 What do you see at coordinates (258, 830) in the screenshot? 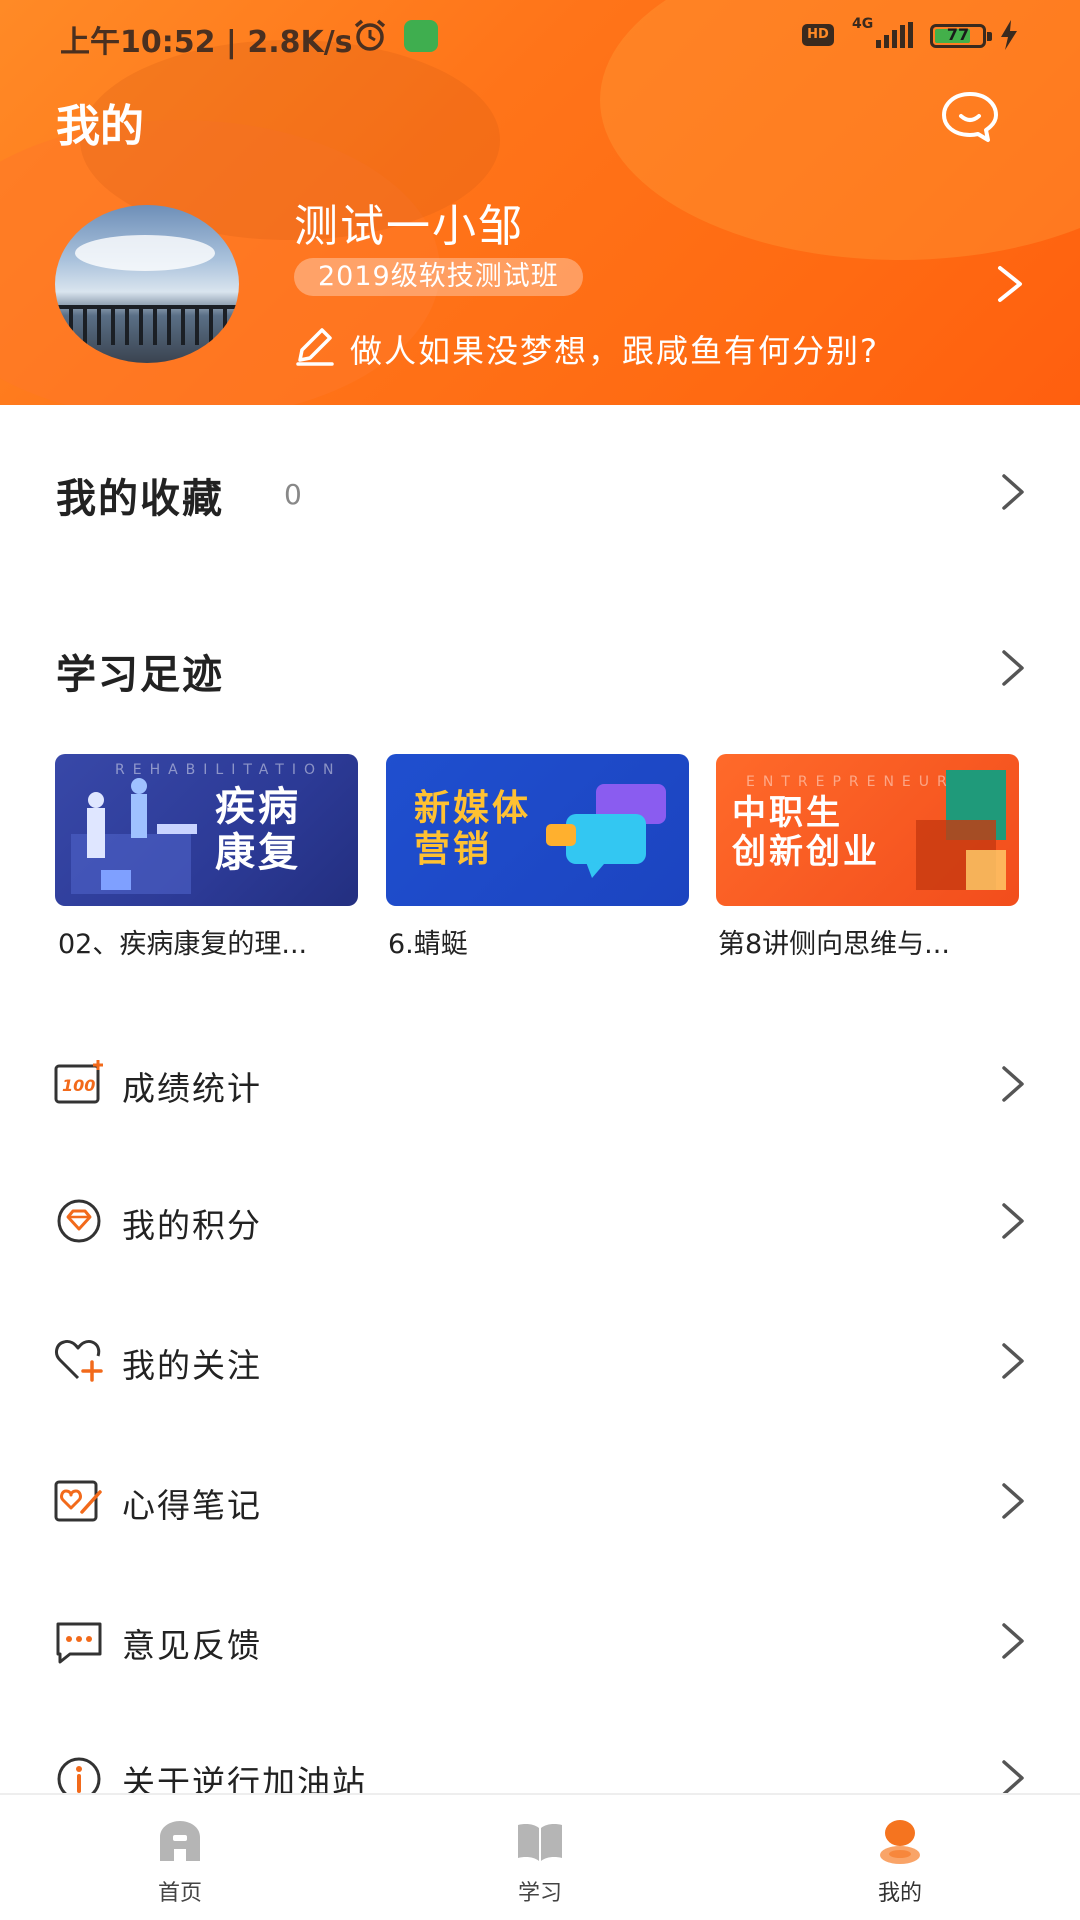
I see `card-cover-title: 疾病 康复` at bounding box center [258, 830].